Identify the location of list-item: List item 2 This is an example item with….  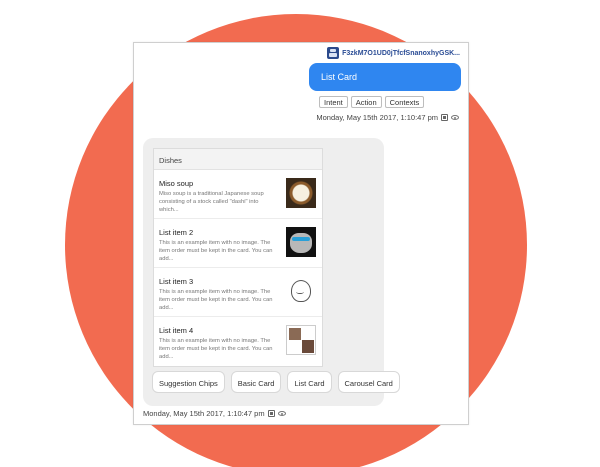
(238, 243).